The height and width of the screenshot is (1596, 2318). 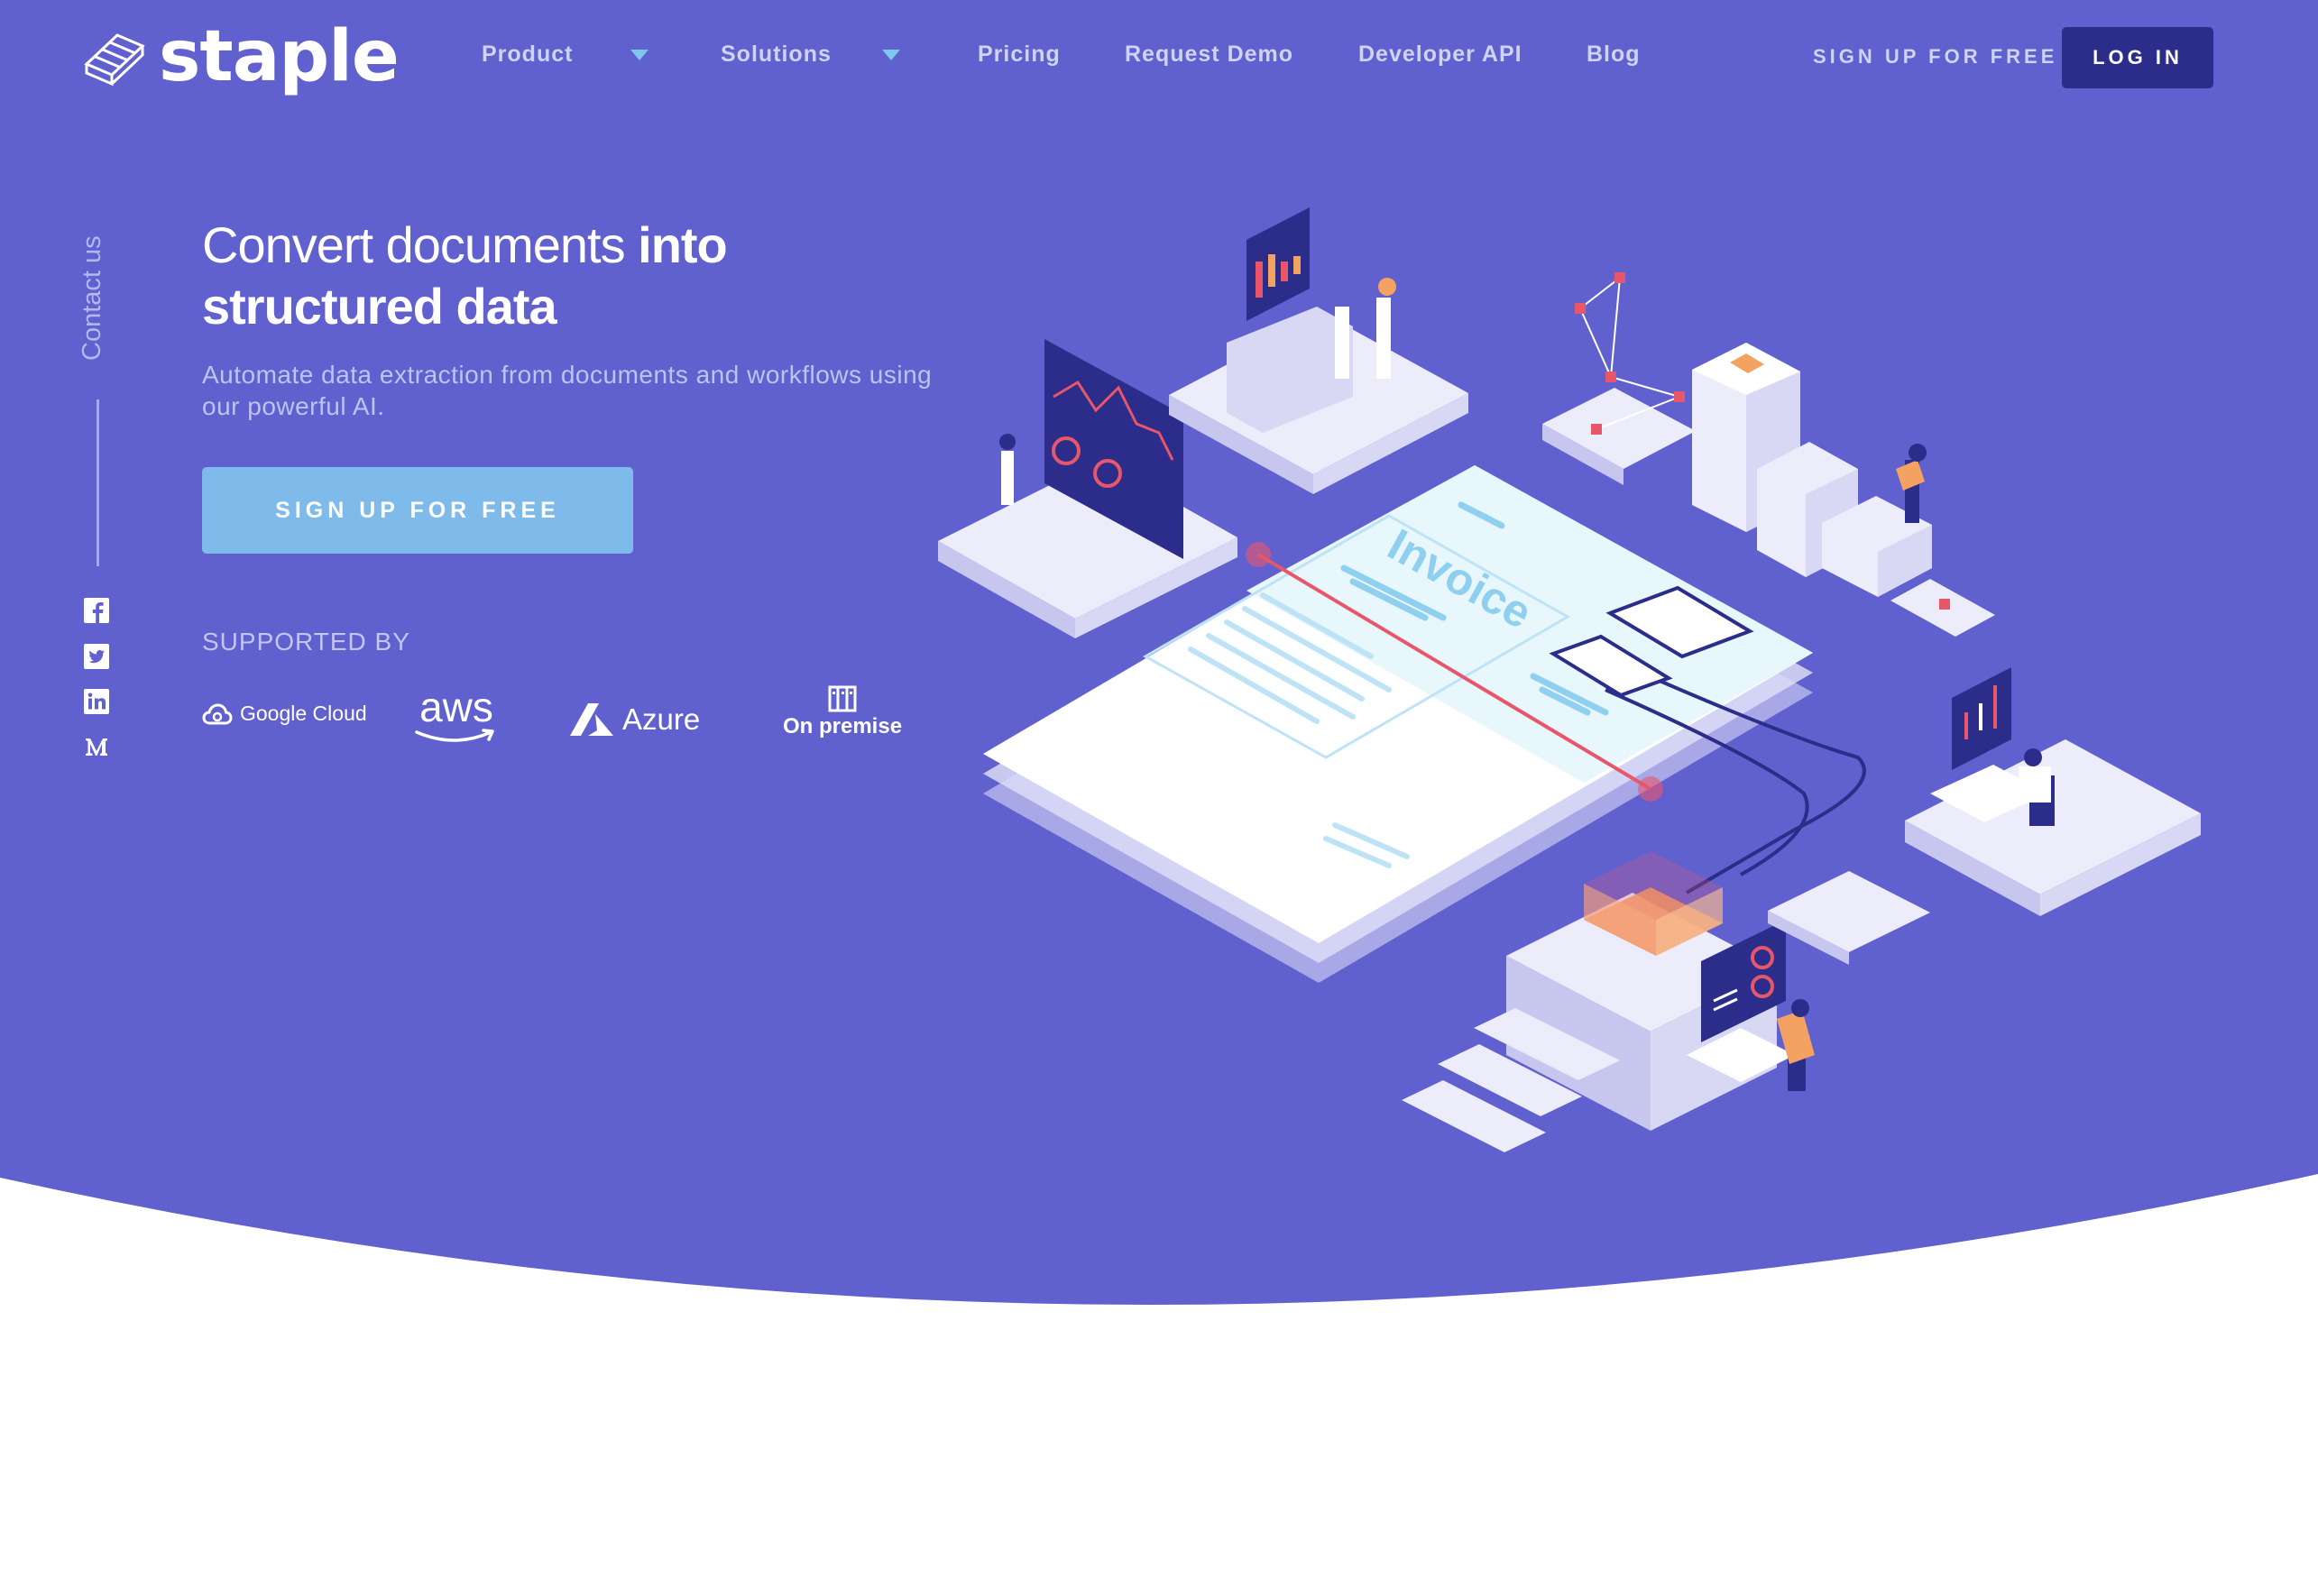 I want to click on headline-light: Convert documents, so click(x=420, y=244).